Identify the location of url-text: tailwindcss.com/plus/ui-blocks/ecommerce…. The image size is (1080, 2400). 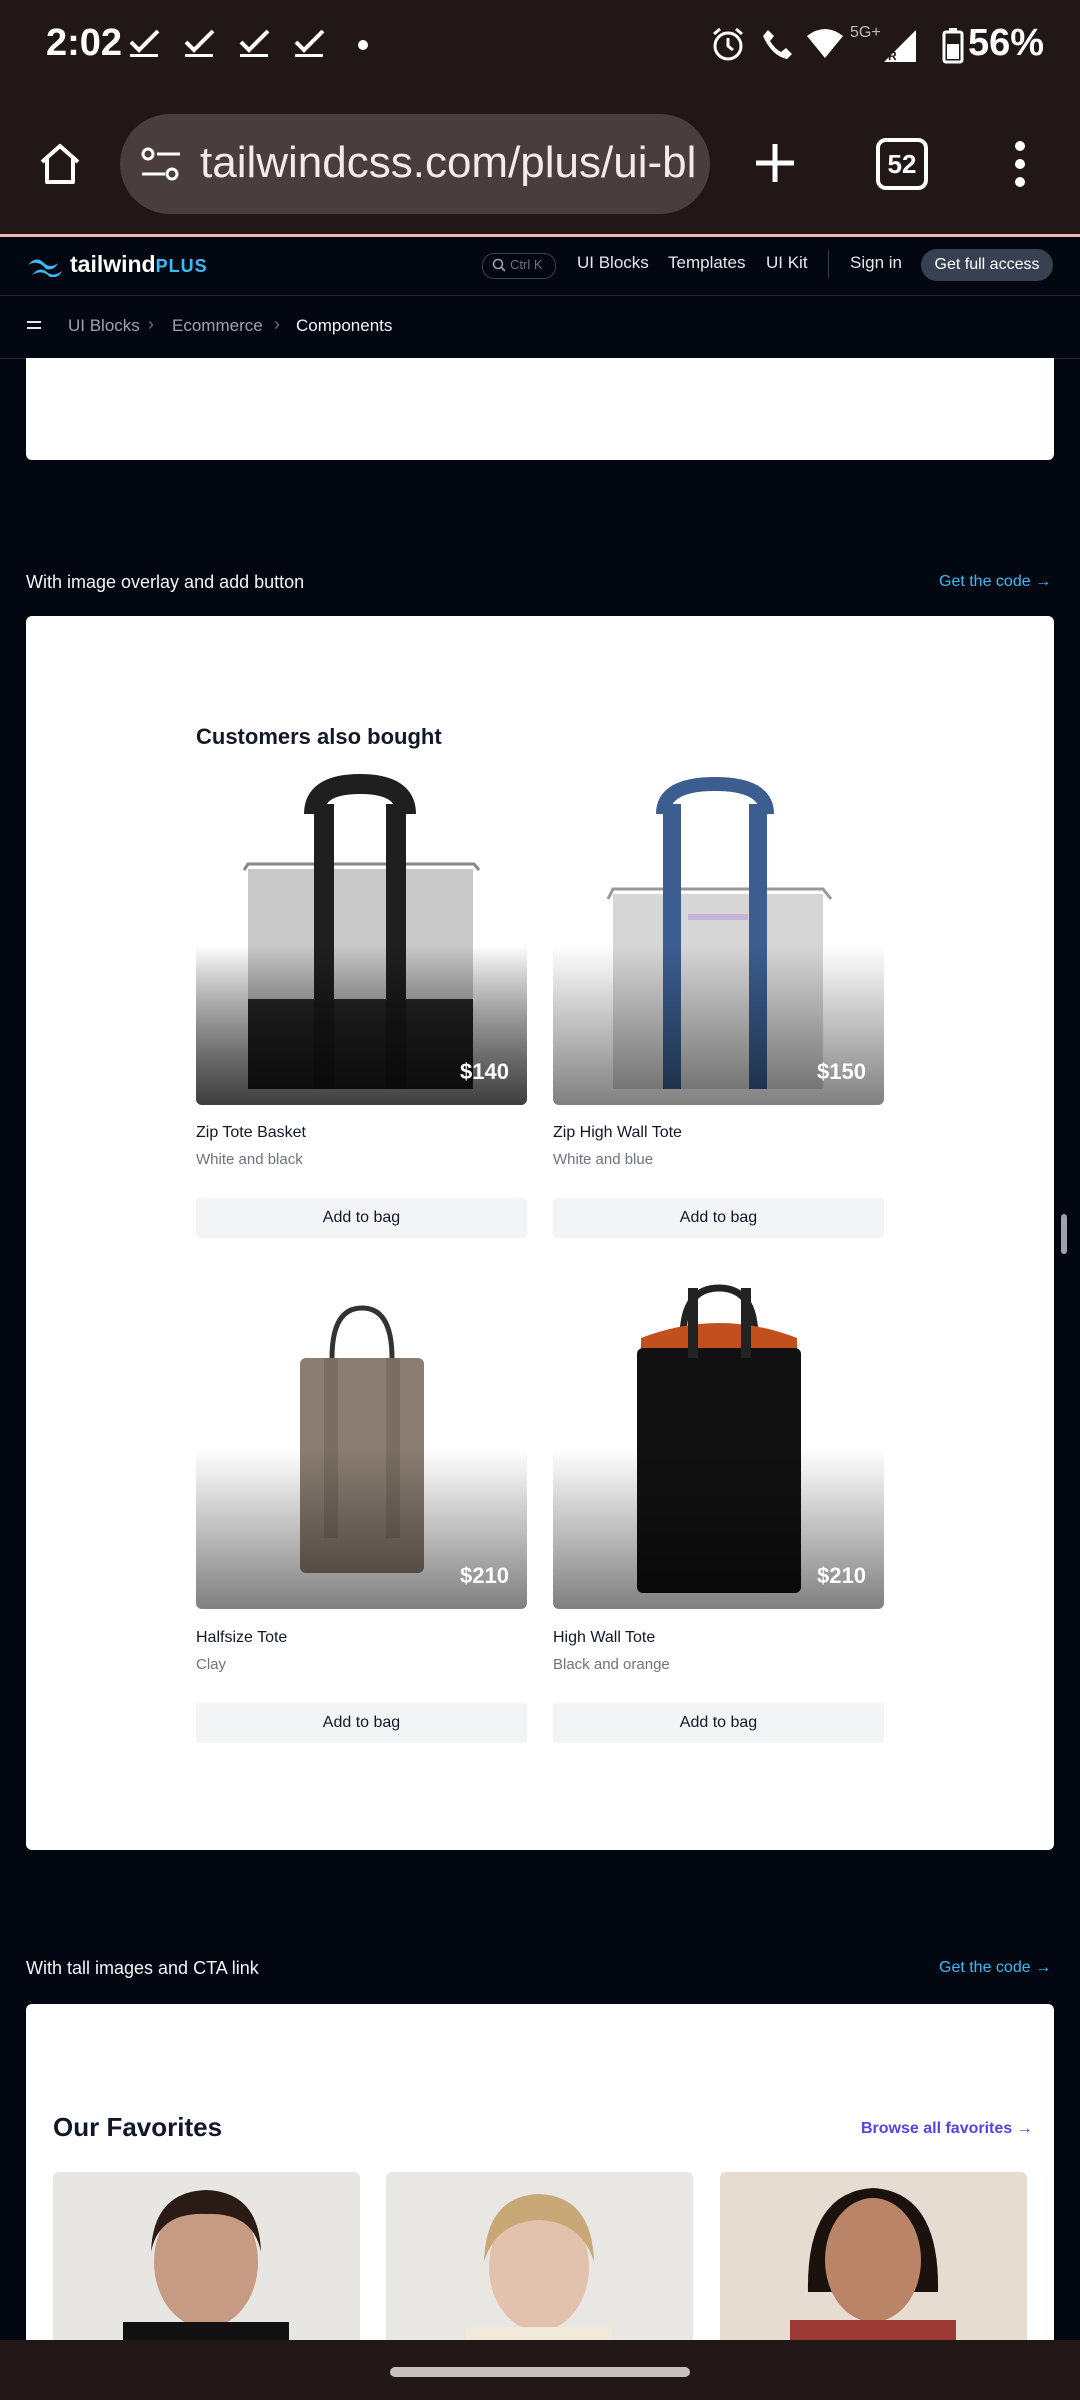
(447, 163).